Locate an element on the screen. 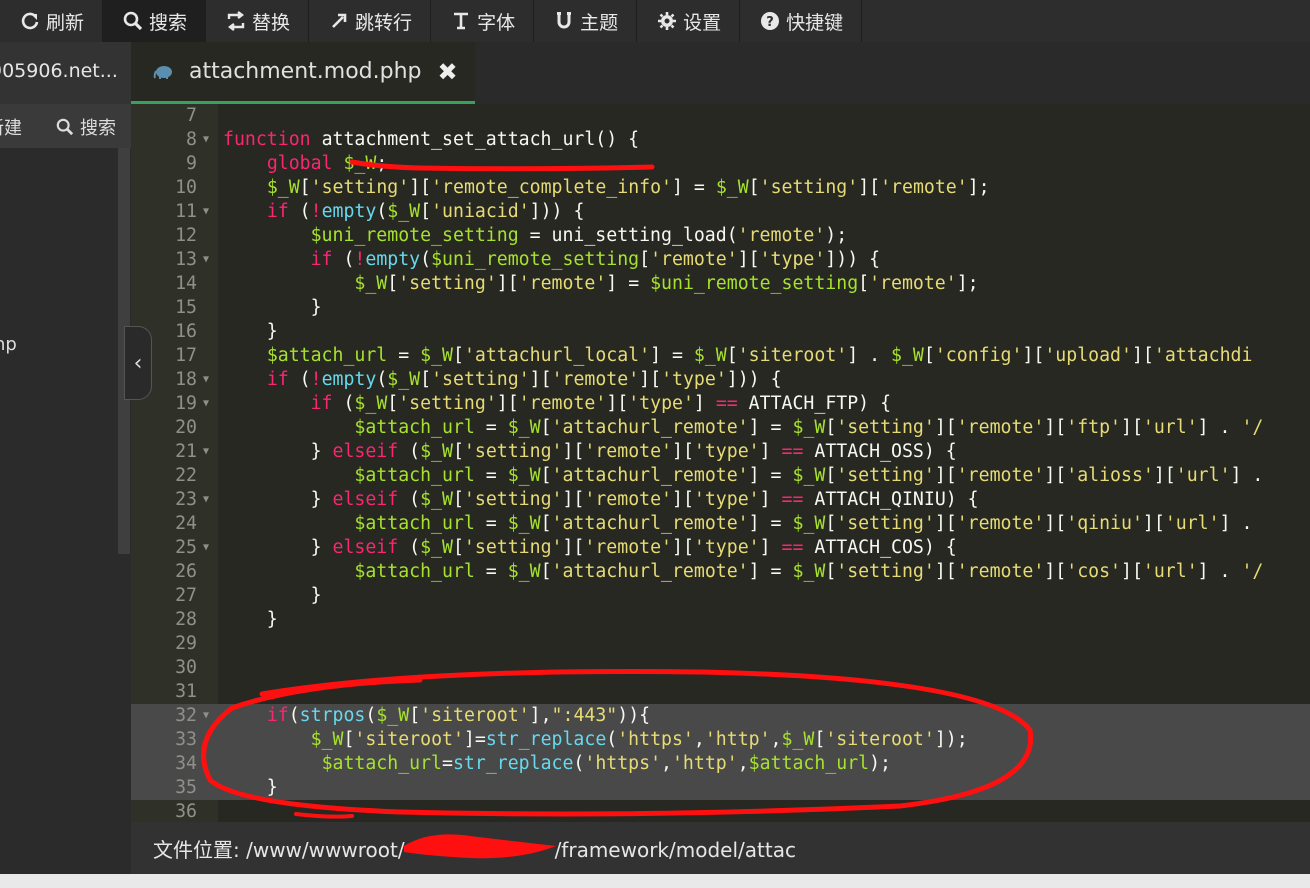 The image size is (1310, 888). code-line: 31 is located at coordinates (720, 692).